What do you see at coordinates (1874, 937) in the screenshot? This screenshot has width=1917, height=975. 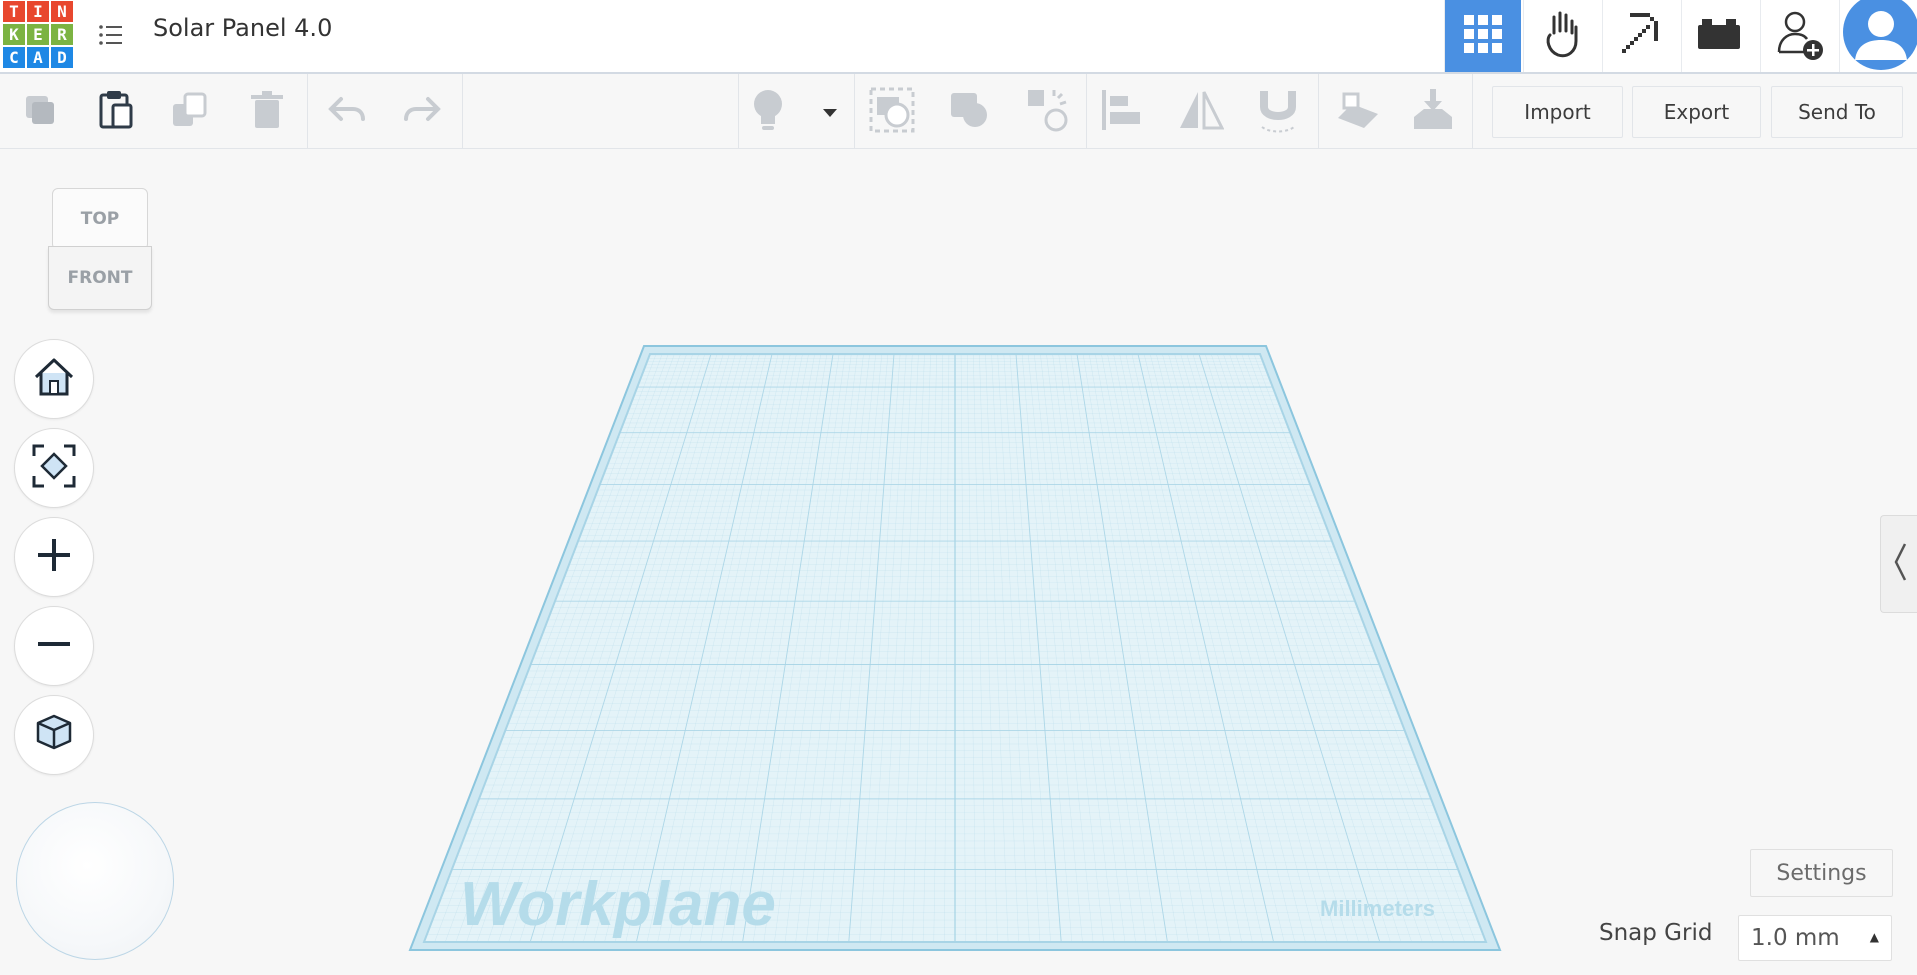 I see `caret-up-icon: ▲` at bounding box center [1874, 937].